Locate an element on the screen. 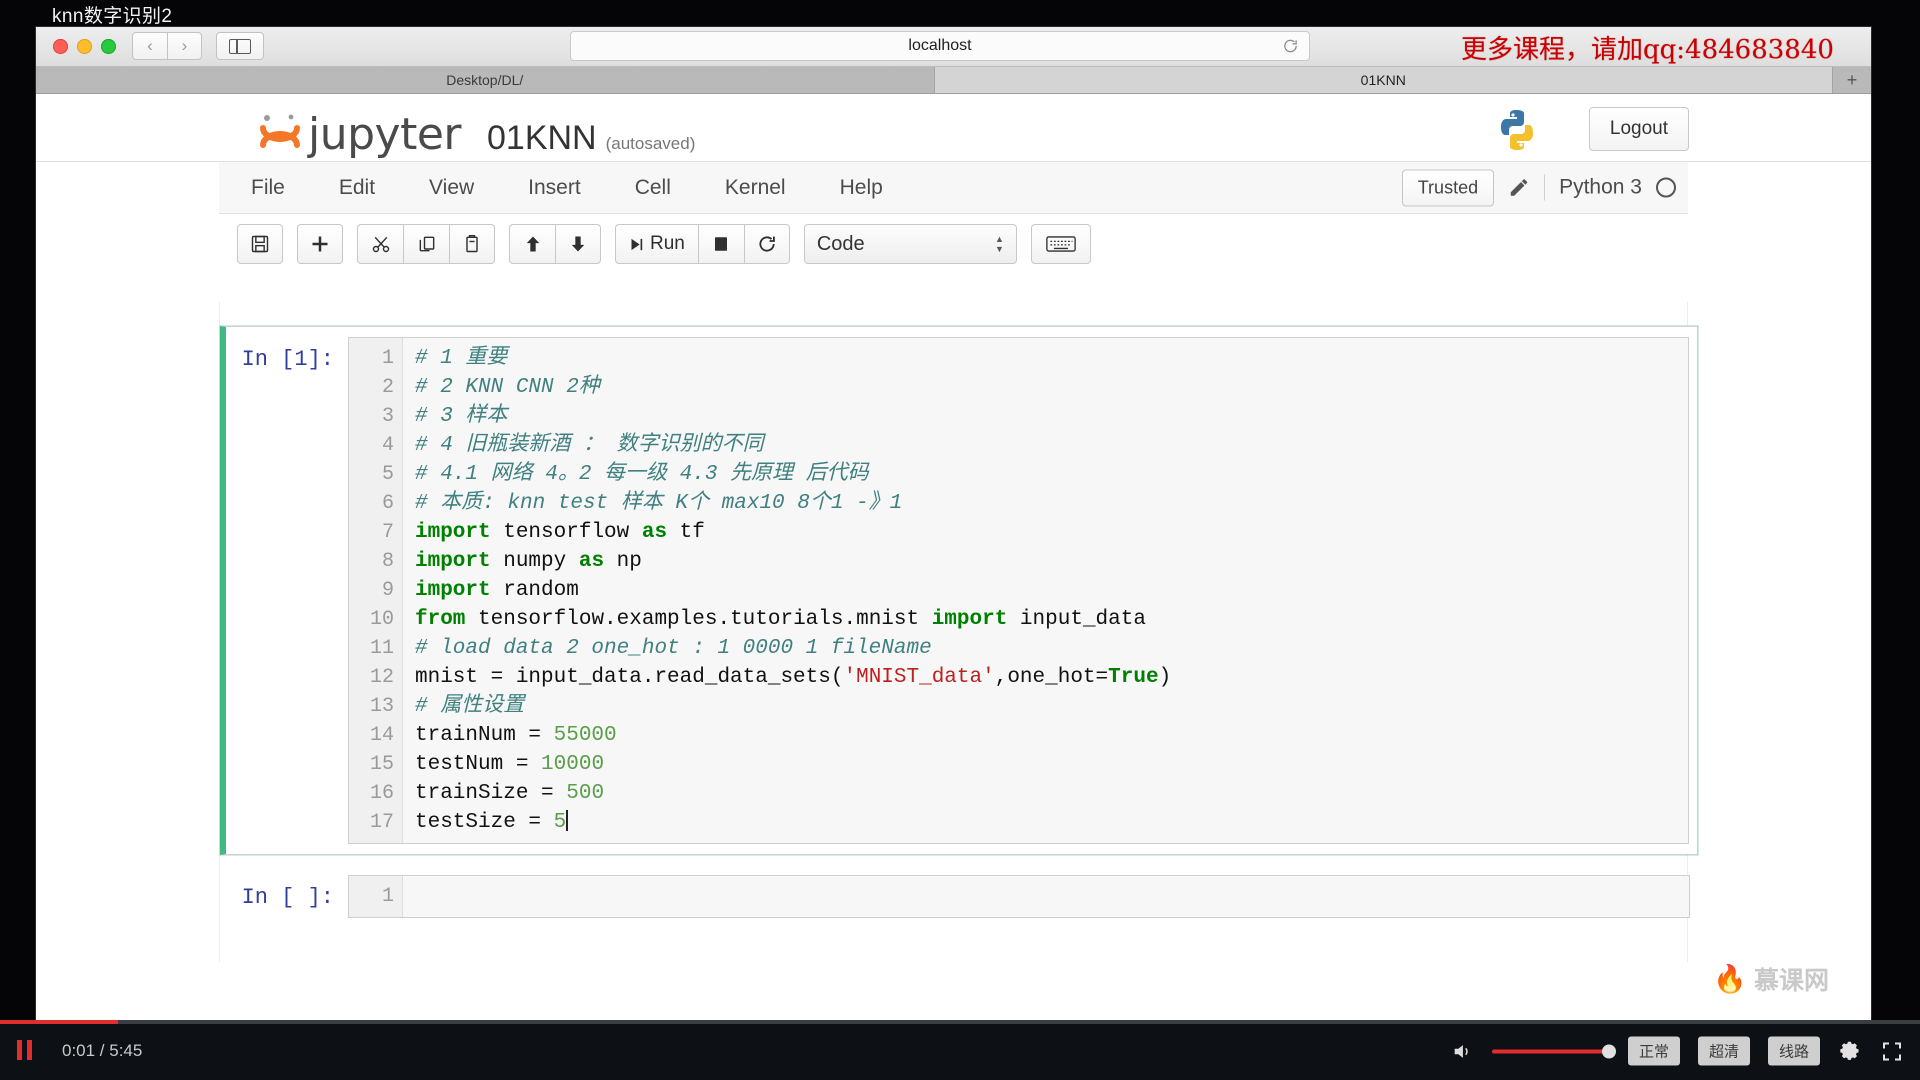  minimize-window-button is located at coordinates (84, 46).